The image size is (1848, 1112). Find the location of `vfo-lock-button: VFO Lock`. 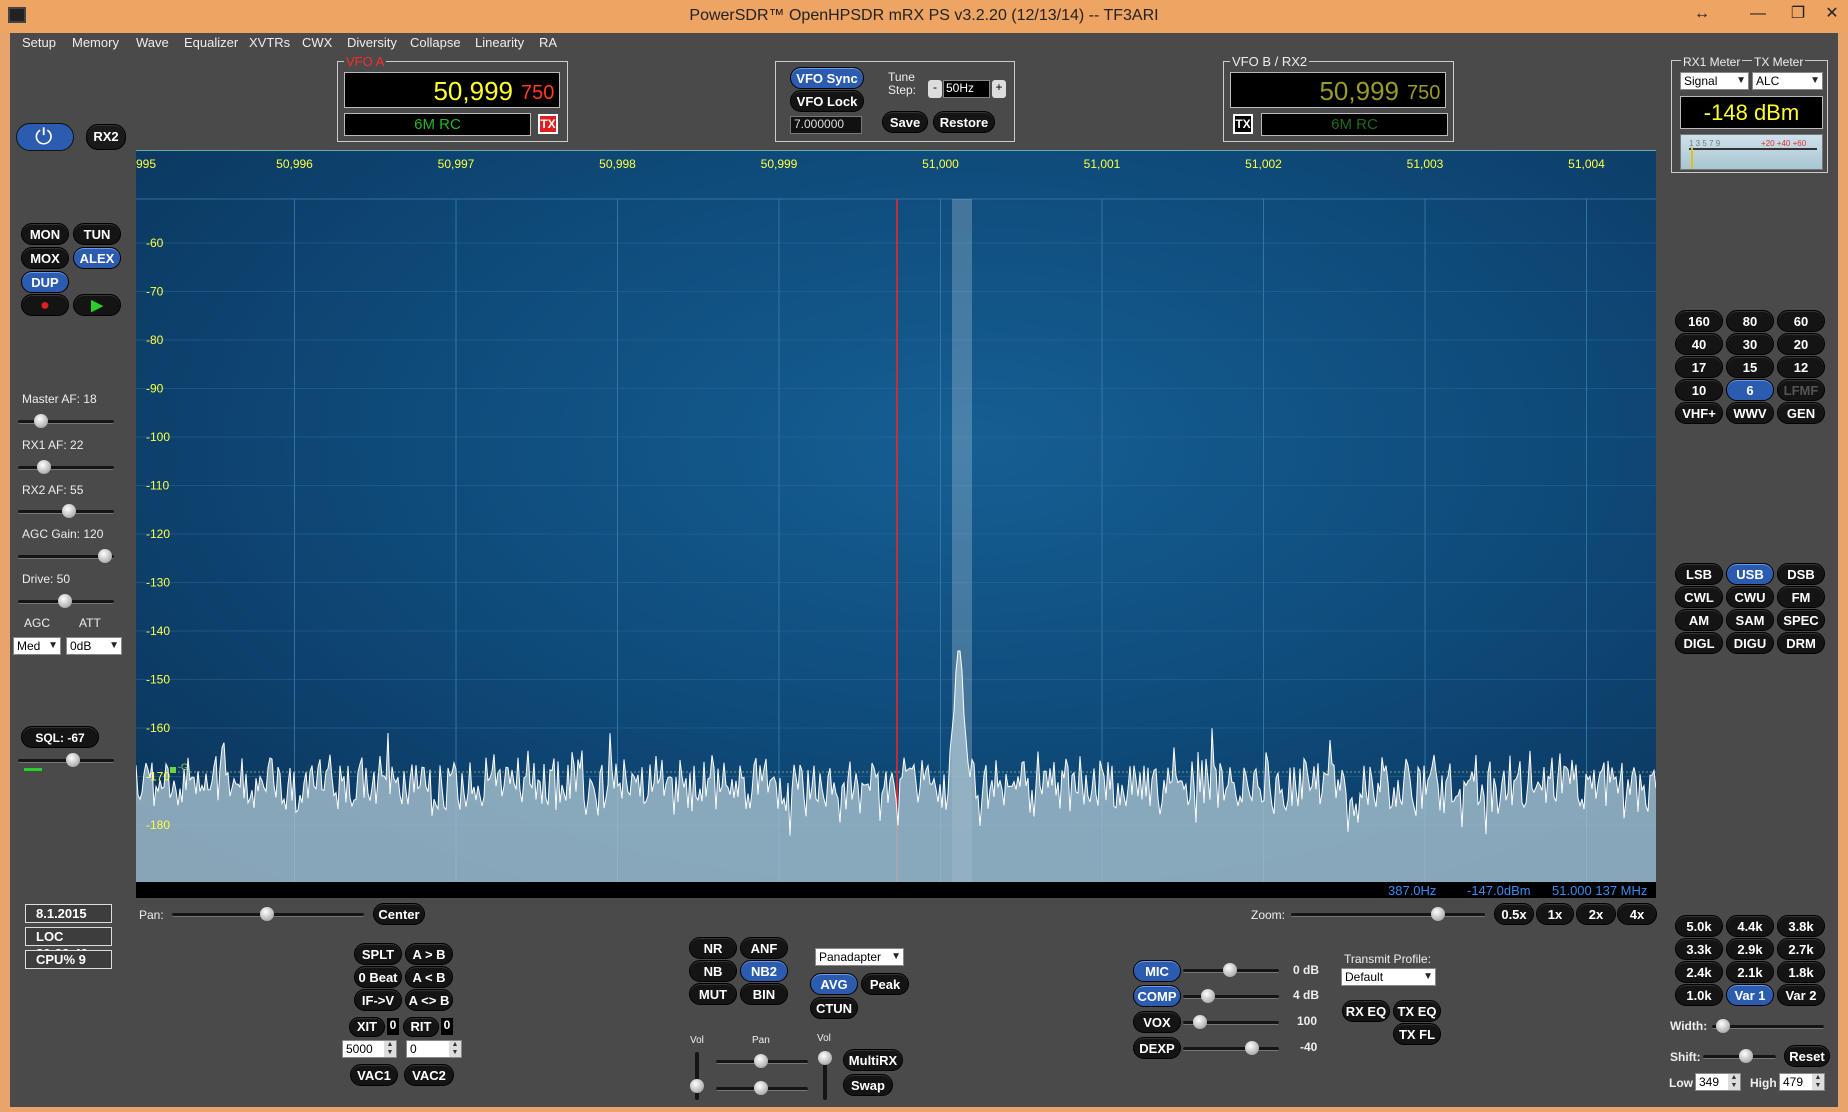

vfo-lock-button: VFO Lock is located at coordinates (827, 101).